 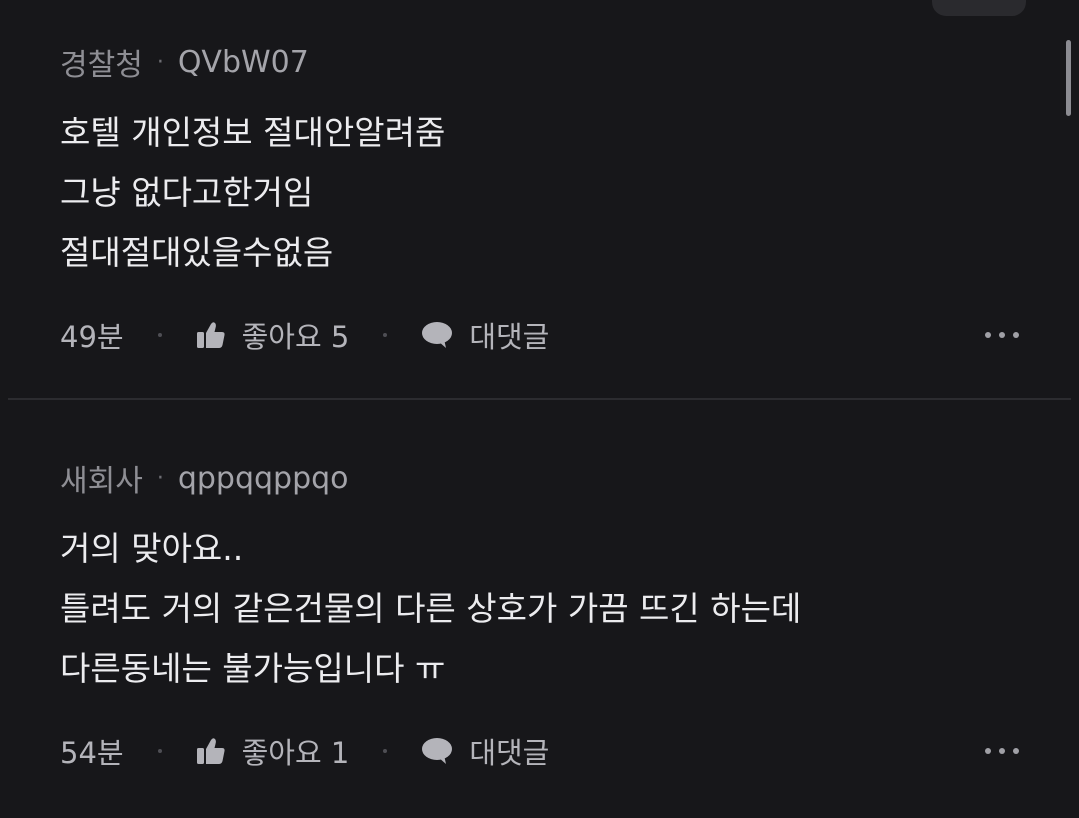 I want to click on comment-time: 54분, so click(x=92, y=753).